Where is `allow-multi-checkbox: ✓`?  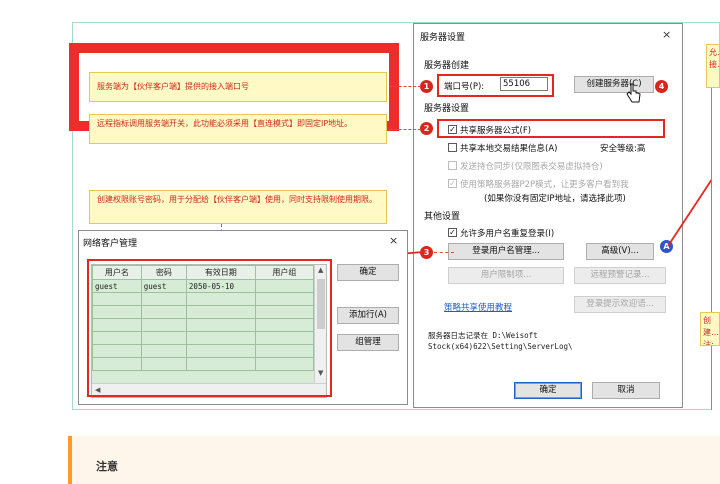
allow-multi-checkbox: ✓ is located at coordinates (452, 232).